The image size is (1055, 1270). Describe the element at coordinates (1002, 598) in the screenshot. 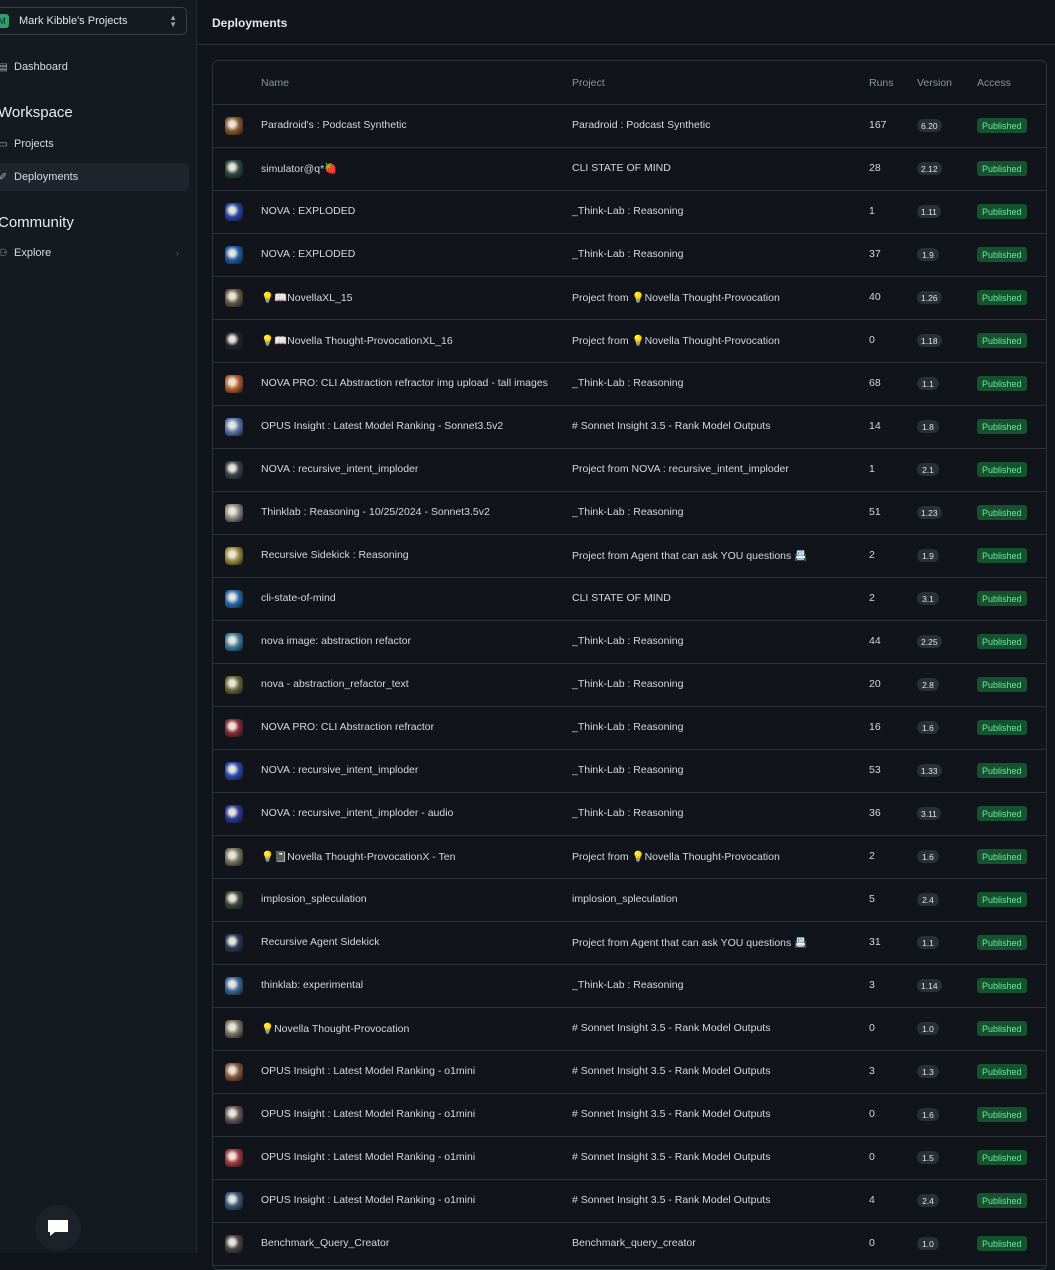

I see `access-badge: Published` at that location.